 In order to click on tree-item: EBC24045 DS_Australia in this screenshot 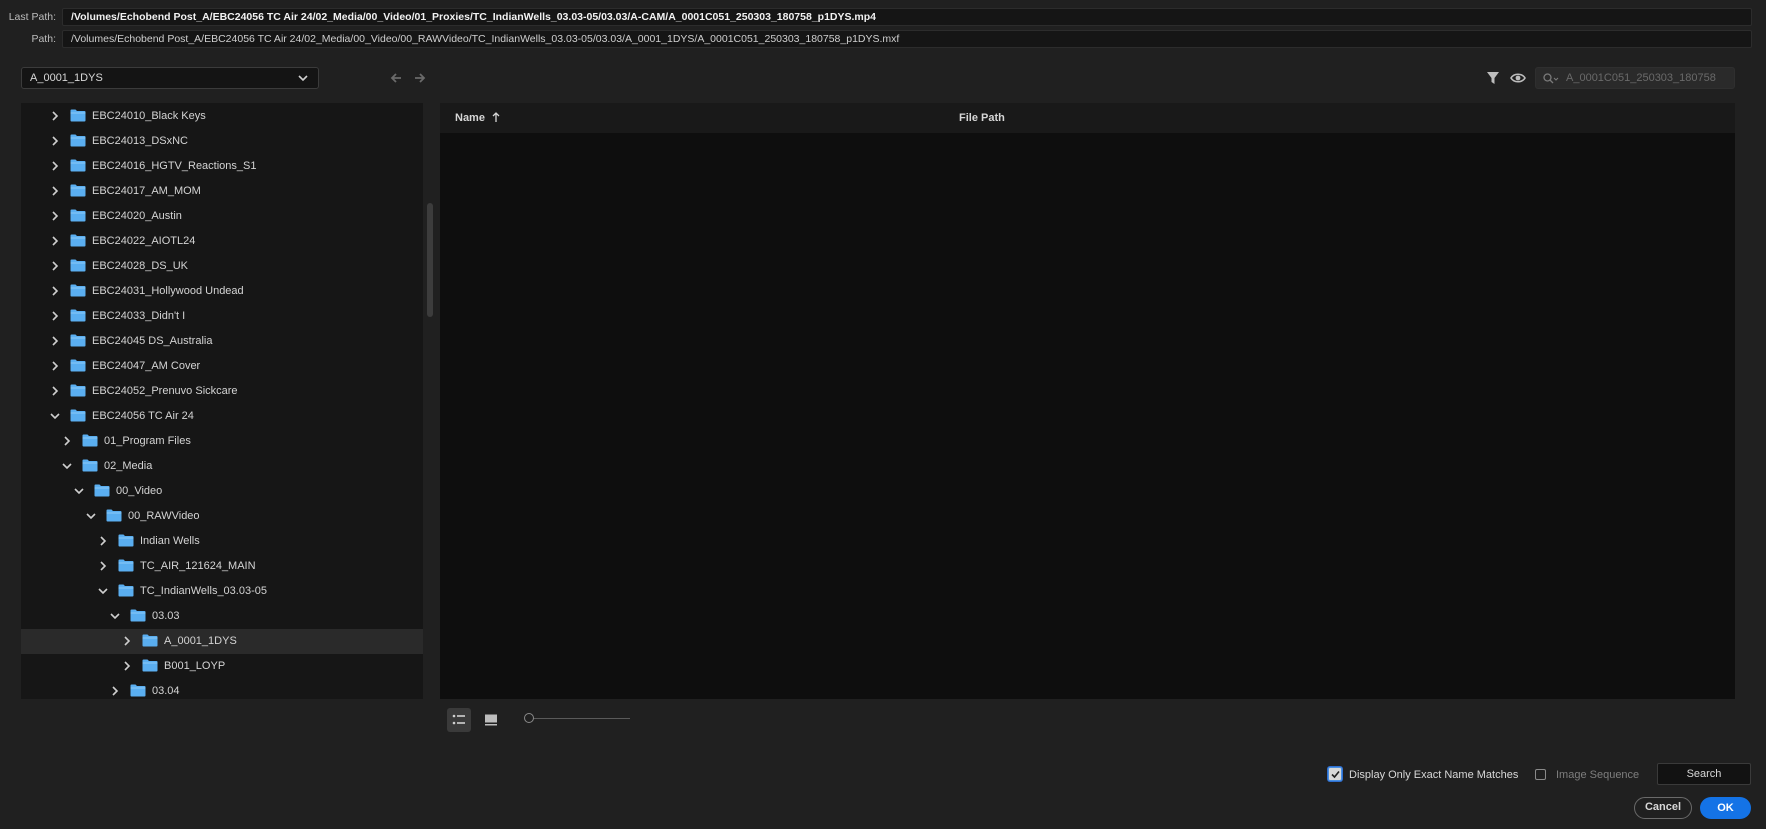, I will do `click(222, 341)`.